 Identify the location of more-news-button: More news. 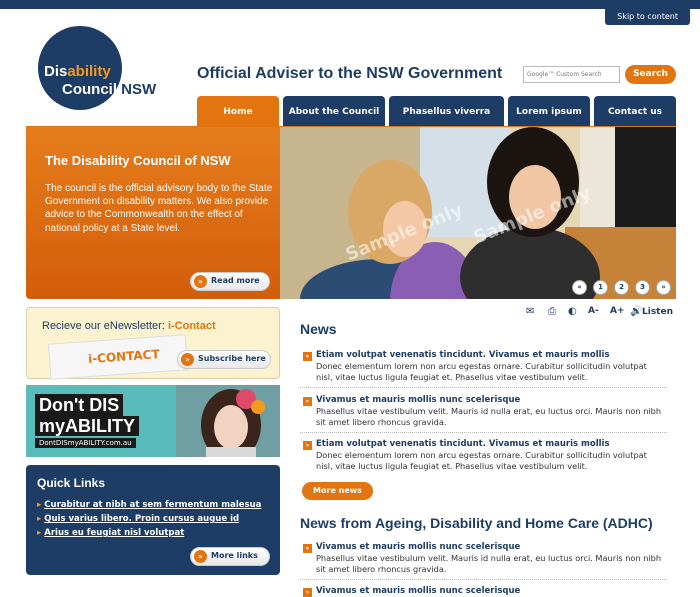
(337, 491).